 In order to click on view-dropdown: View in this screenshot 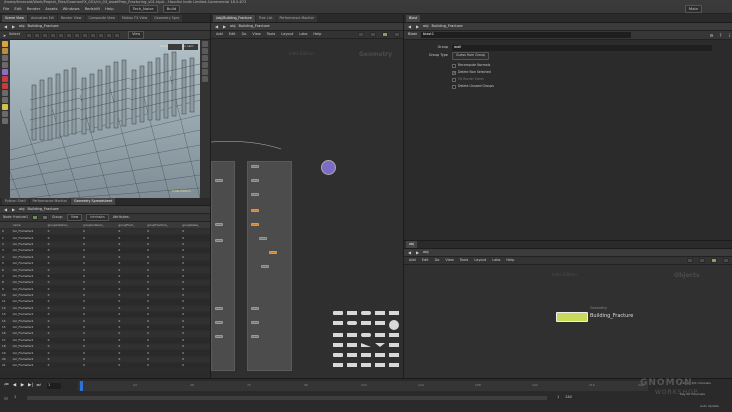, I will do `click(74, 217)`.